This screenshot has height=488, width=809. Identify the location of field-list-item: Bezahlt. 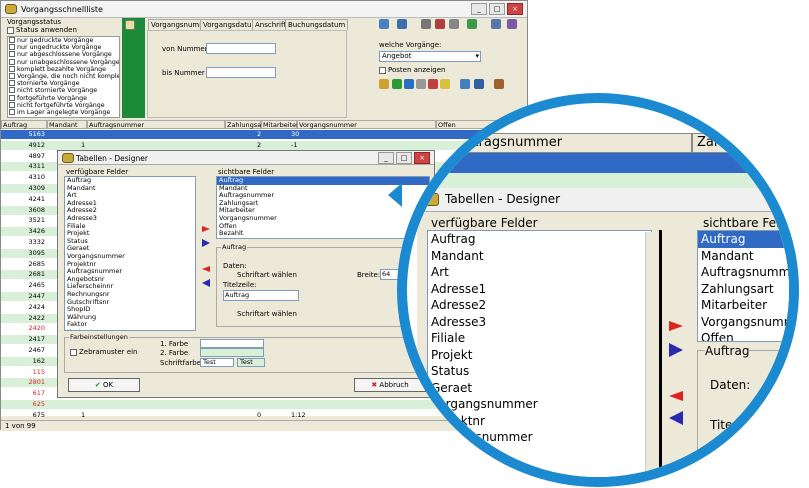
(323, 234).